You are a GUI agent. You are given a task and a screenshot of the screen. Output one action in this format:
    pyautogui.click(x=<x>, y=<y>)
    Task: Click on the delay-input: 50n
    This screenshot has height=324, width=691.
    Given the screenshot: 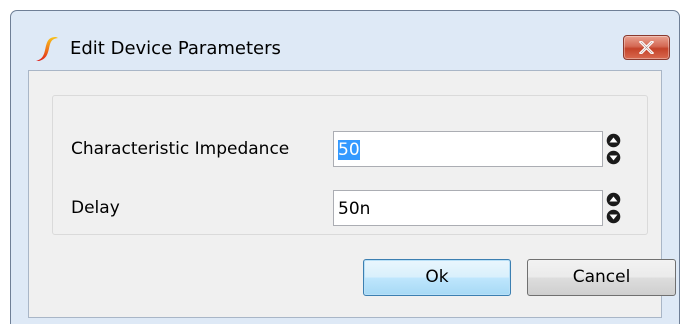 What is the action you would take?
    pyautogui.click(x=468, y=208)
    